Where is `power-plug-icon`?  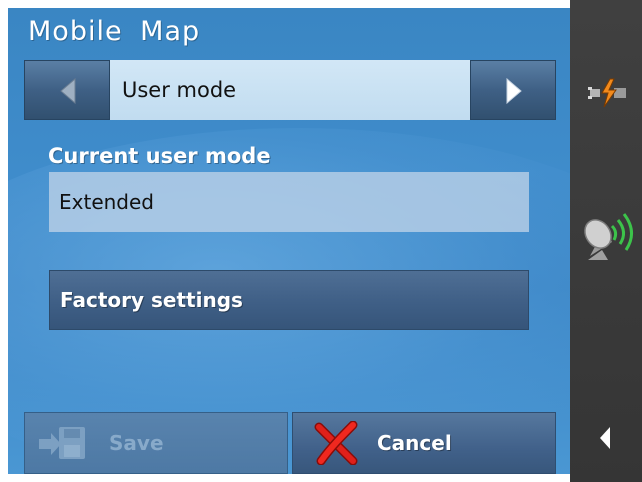
power-plug-icon is located at coordinates (608, 93).